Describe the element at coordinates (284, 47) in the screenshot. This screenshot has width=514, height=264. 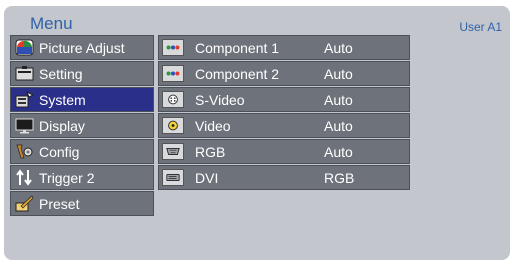
I see `source-row-component-1: Component 1 Auto` at that location.